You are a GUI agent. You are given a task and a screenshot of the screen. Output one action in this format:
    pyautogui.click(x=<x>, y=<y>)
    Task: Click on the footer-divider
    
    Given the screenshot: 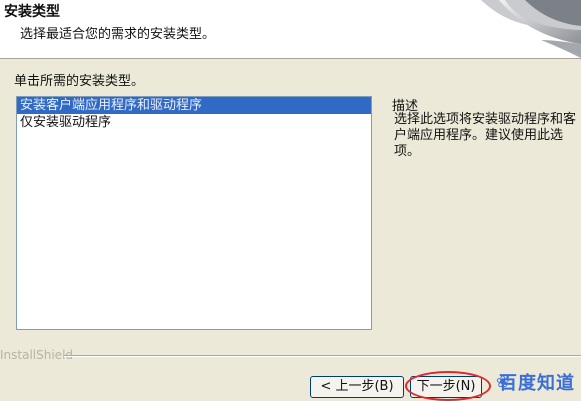 What is the action you would take?
    pyautogui.click(x=322, y=356)
    